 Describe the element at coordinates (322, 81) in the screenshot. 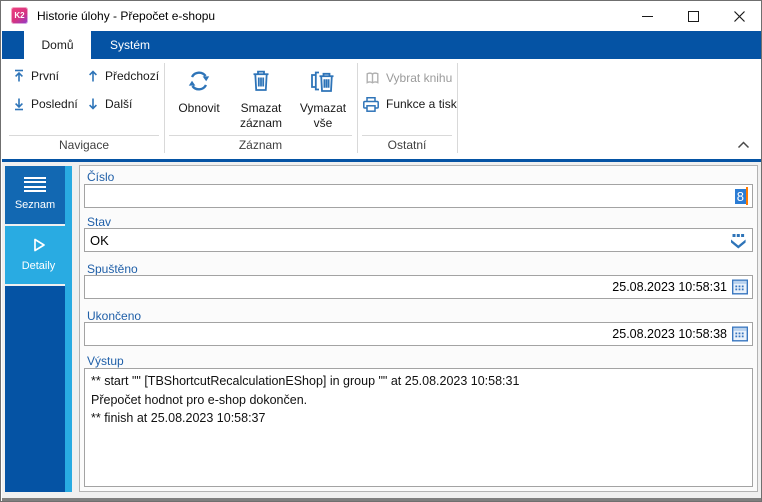

I see `trash-multi-icon` at that location.